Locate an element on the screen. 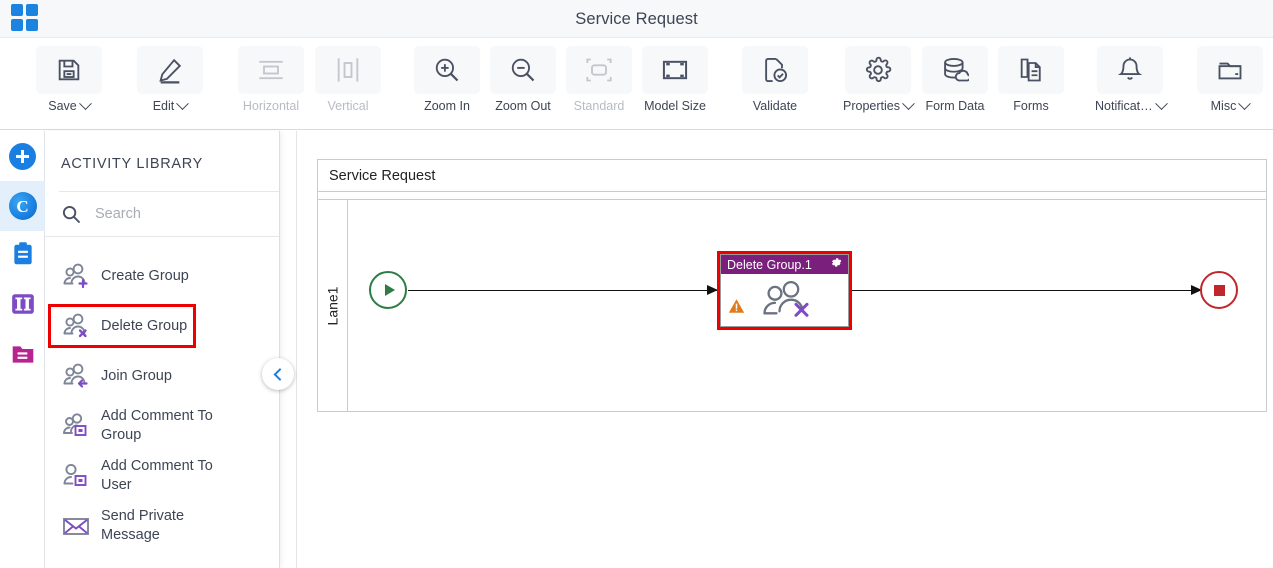 Image resolution: width=1273 pixels, height=568 pixels. toolbar-button-label: Forms is located at coordinates (1030, 106).